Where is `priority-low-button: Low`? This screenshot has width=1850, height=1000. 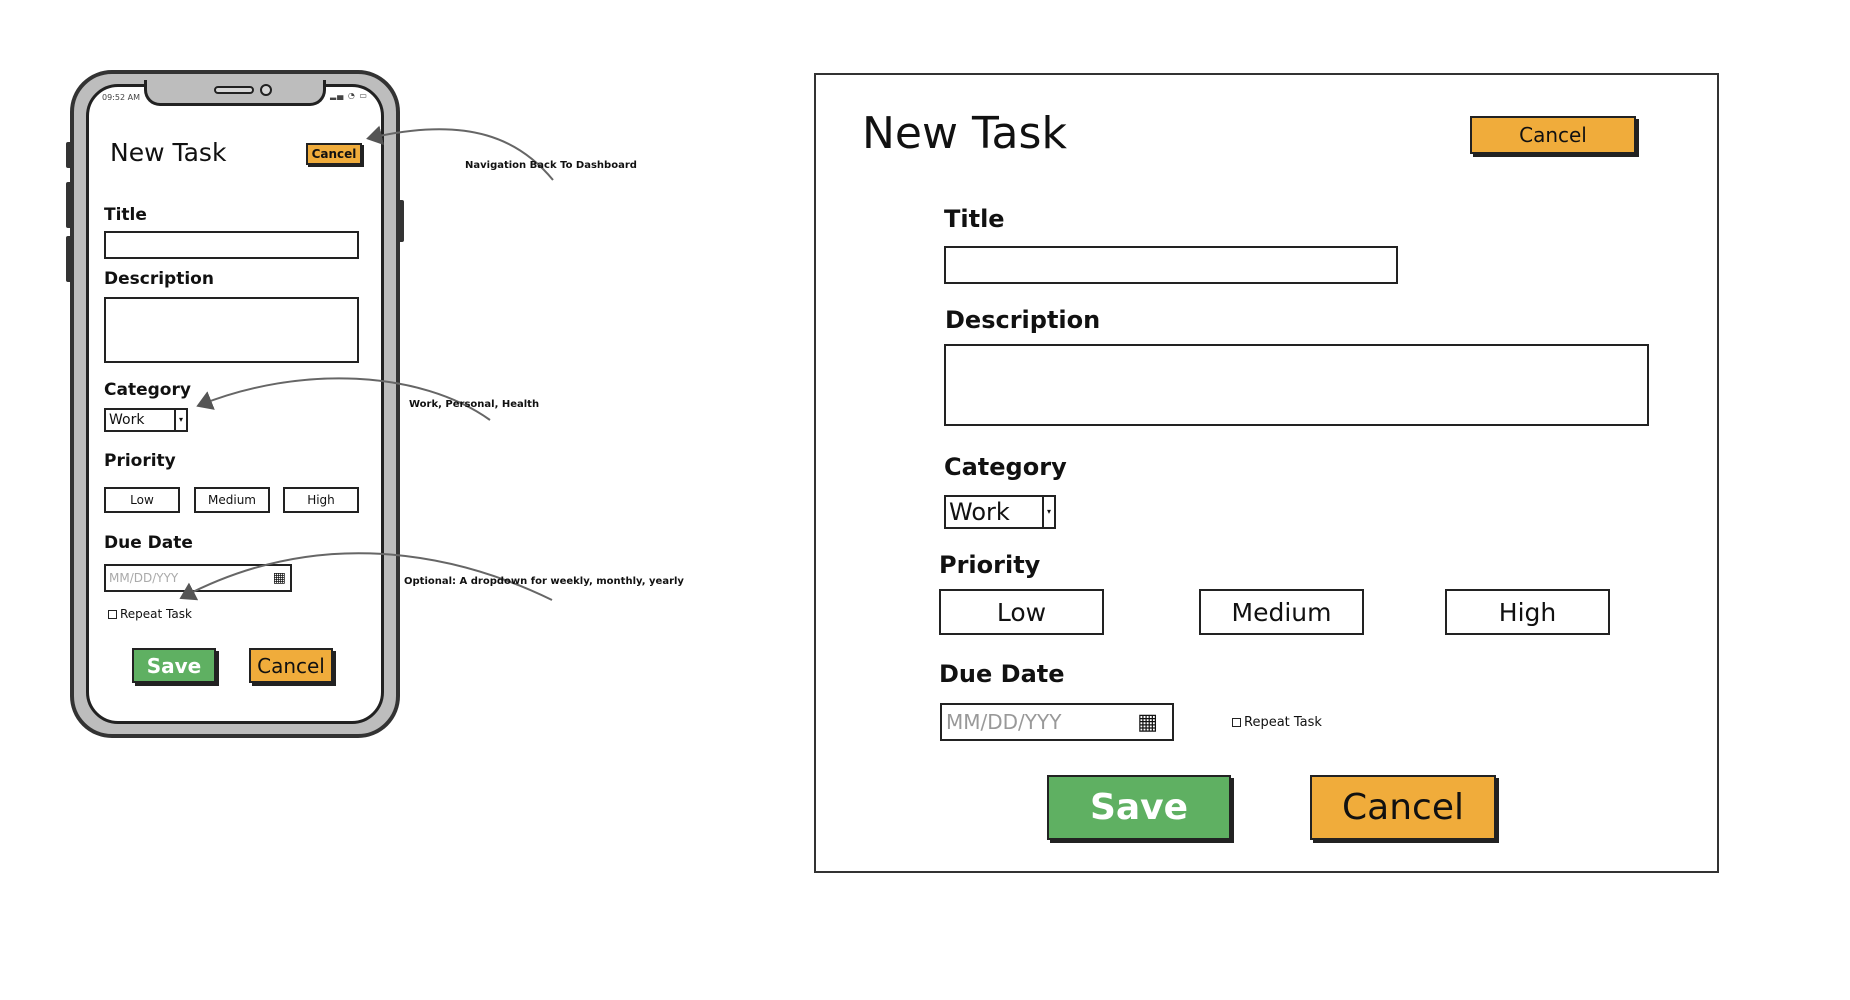 priority-low-button: Low is located at coordinates (142, 500).